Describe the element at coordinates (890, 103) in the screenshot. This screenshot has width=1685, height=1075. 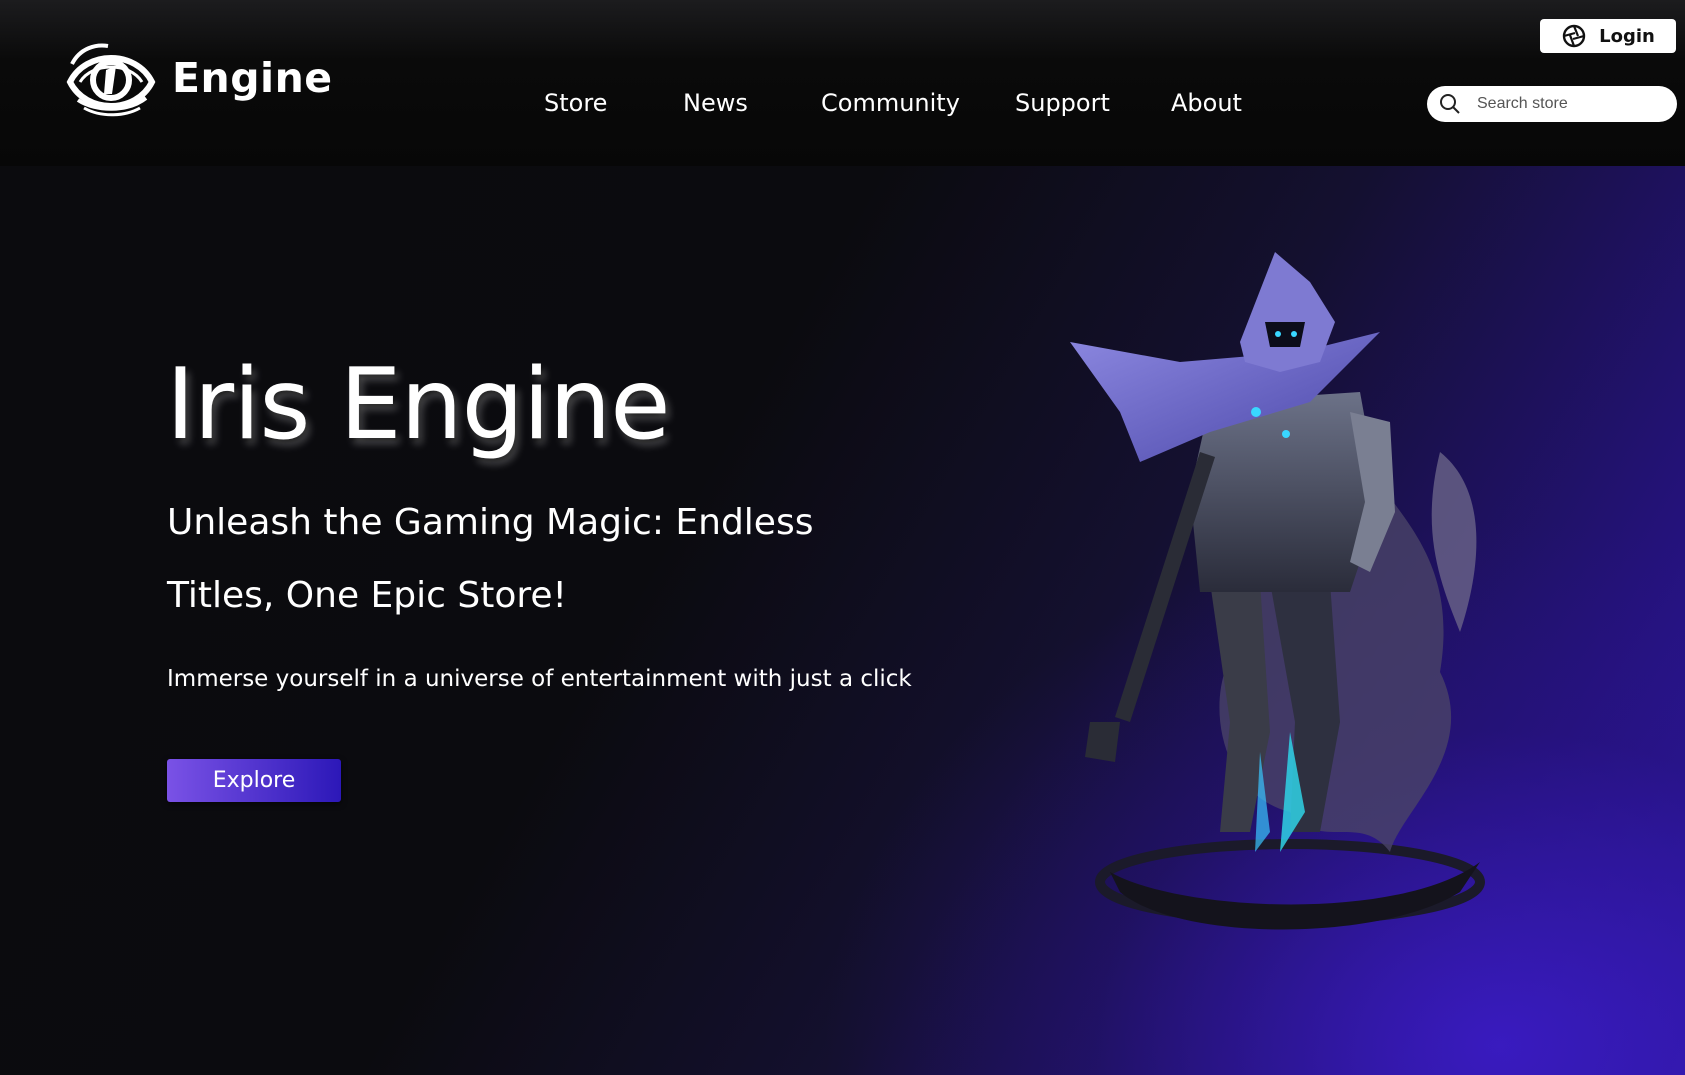
I see `nav-community: Community` at that location.